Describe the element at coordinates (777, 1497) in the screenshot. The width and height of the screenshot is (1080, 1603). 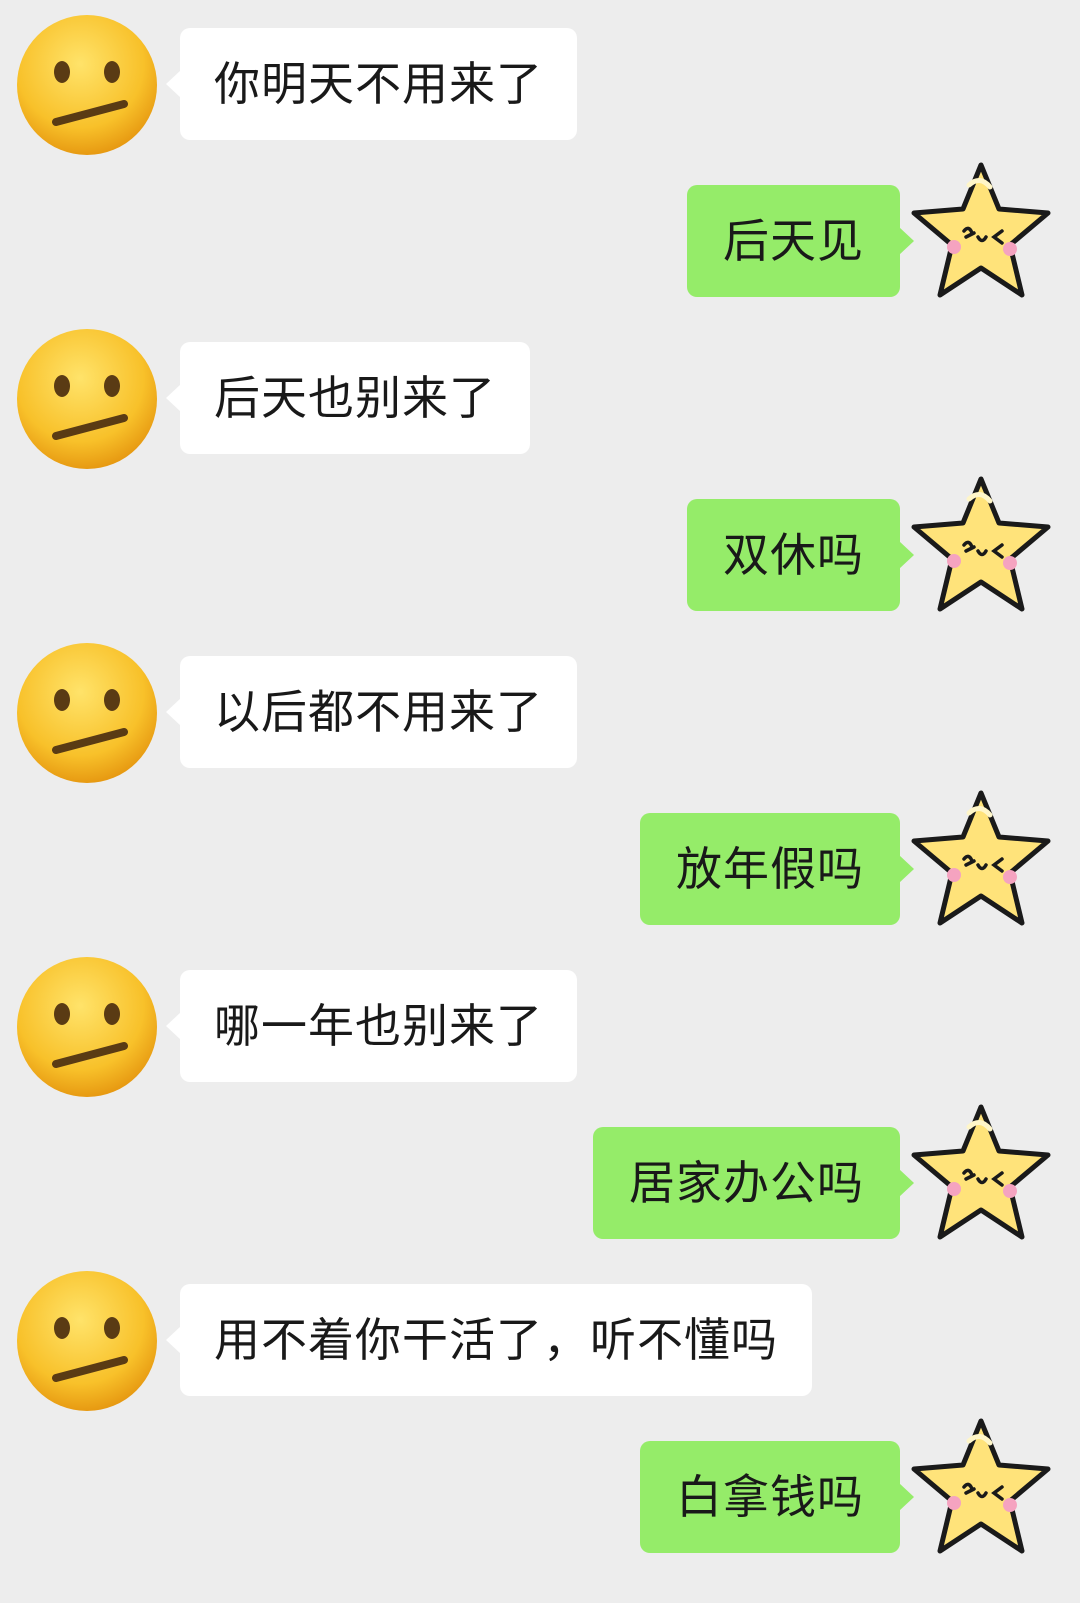
I see `outgoing-message-bubble: 白拿钱吗` at that location.